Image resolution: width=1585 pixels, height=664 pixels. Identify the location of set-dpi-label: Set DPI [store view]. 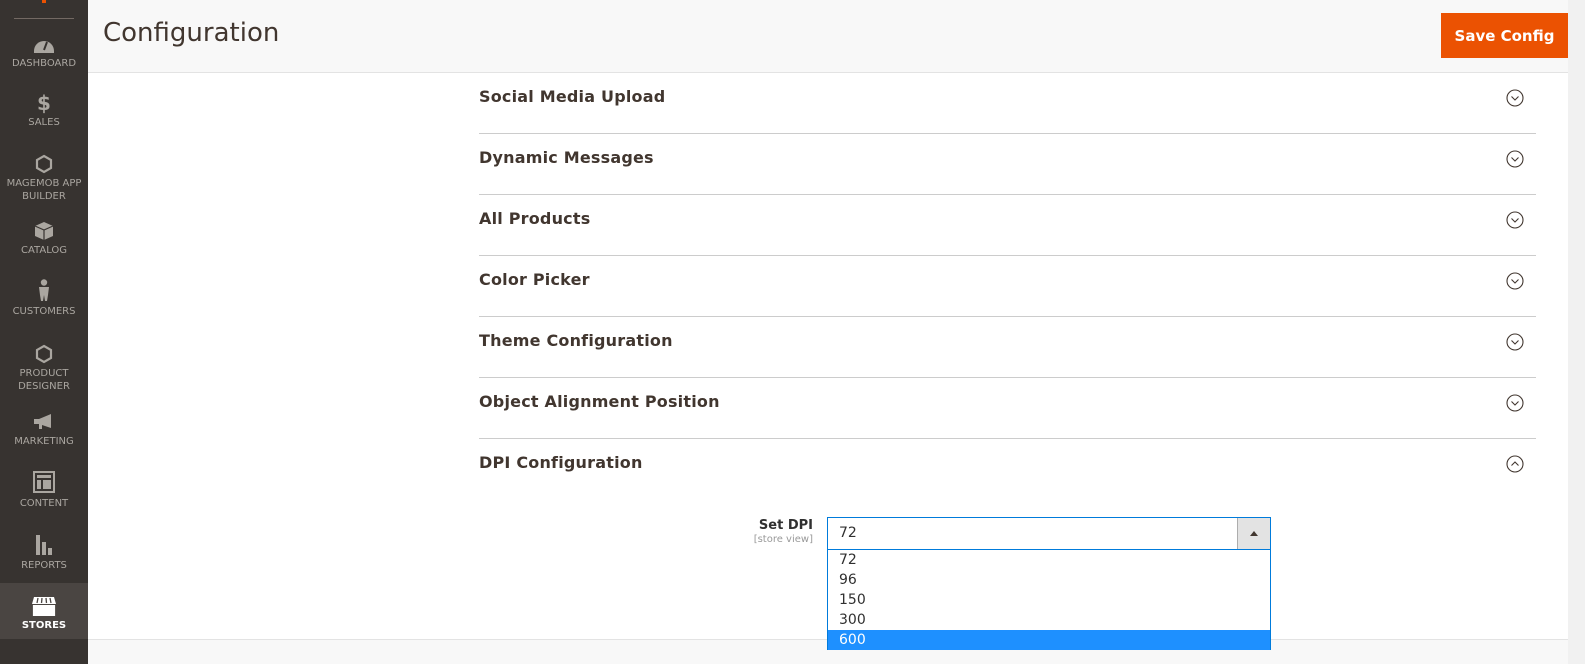
(756, 531).